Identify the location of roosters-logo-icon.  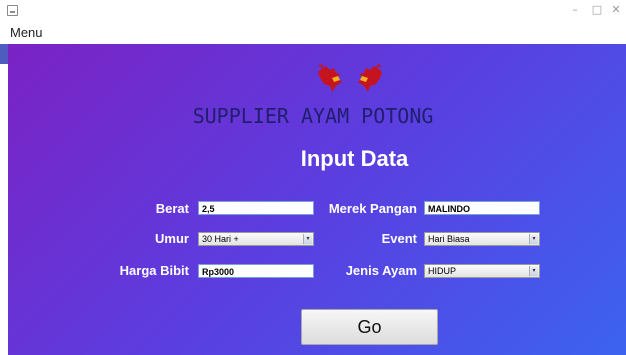
(350, 78).